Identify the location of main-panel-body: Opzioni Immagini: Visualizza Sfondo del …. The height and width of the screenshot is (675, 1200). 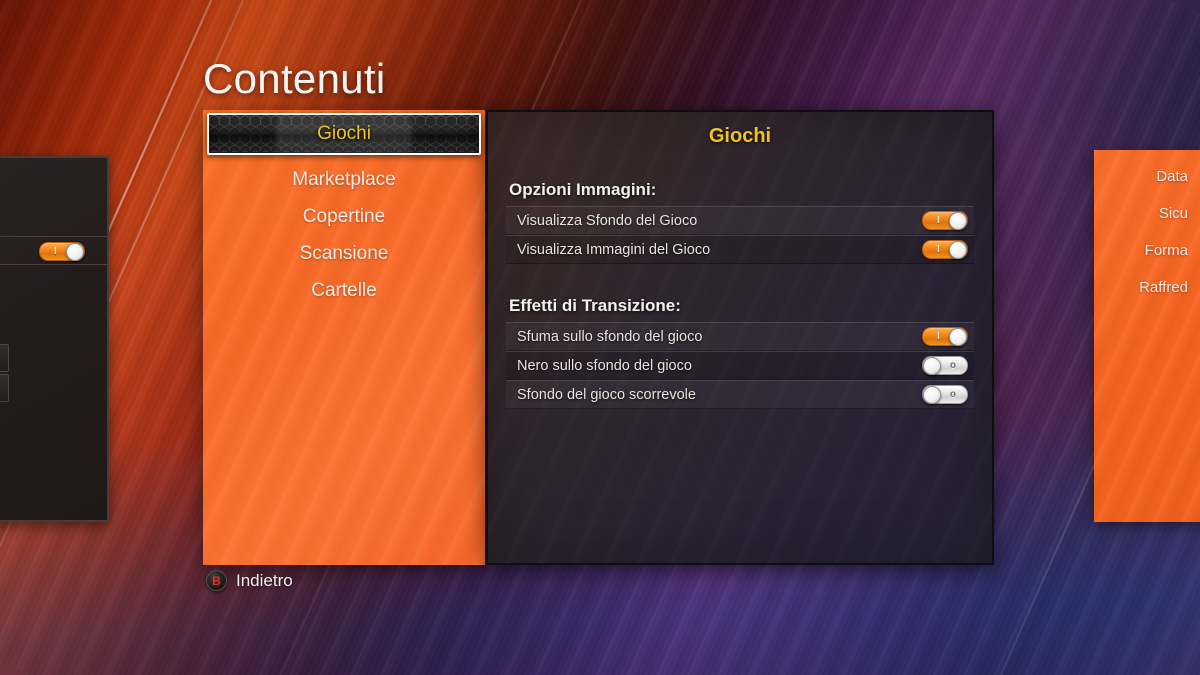
(740, 294).